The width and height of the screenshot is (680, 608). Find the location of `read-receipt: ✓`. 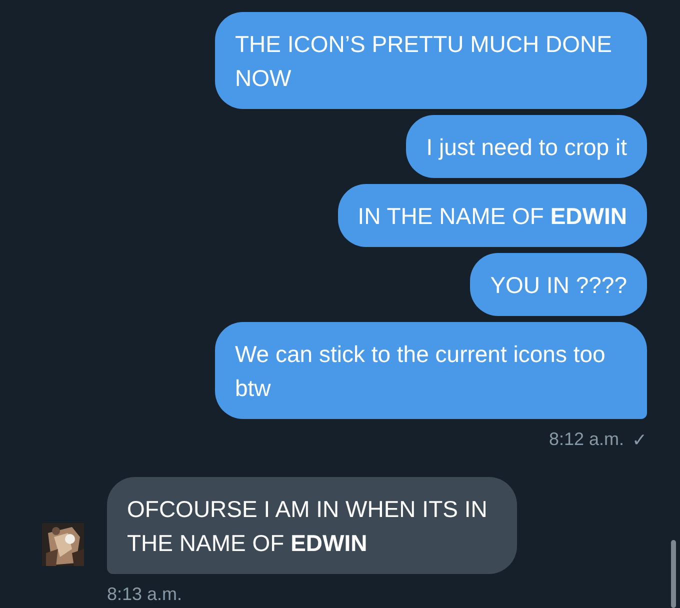

read-receipt: ✓ is located at coordinates (639, 440).